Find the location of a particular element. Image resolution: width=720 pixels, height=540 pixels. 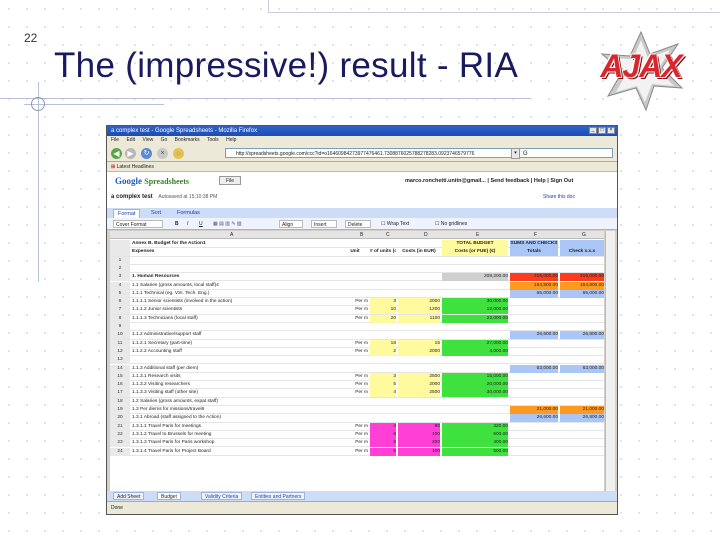

menu-help: Help is located at coordinates (231, 140).